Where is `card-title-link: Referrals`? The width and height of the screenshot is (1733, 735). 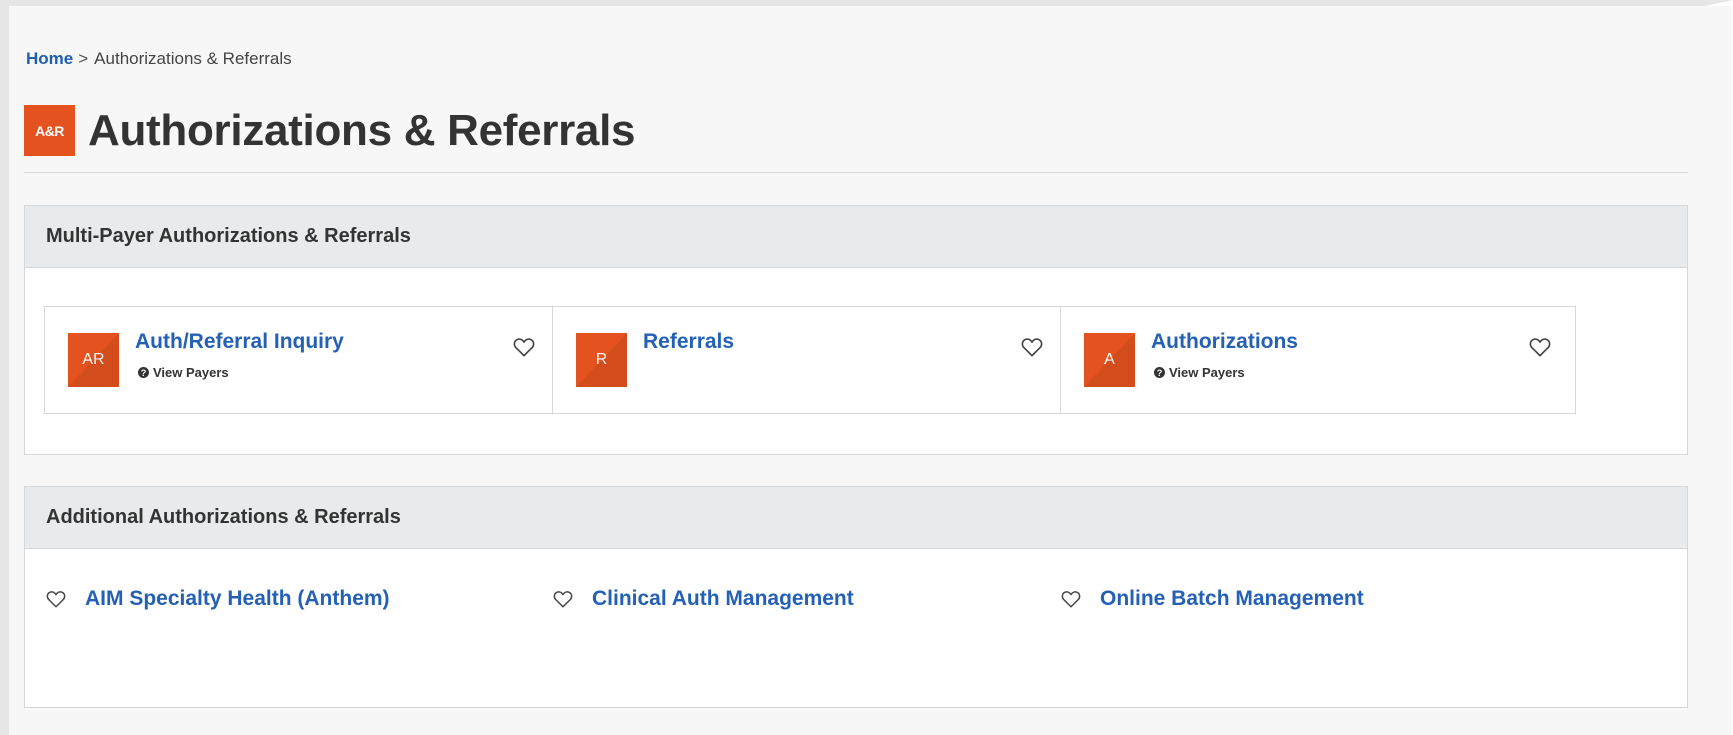 card-title-link: Referrals is located at coordinates (688, 342).